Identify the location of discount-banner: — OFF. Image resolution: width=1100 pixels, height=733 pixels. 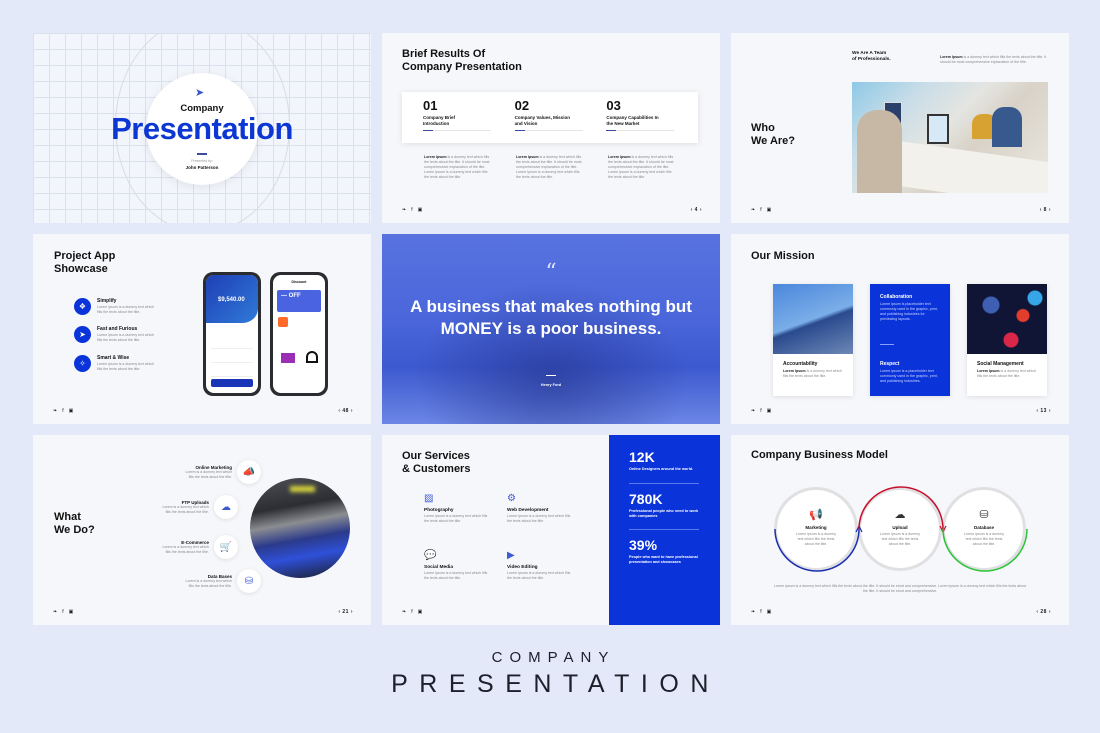
(299, 301).